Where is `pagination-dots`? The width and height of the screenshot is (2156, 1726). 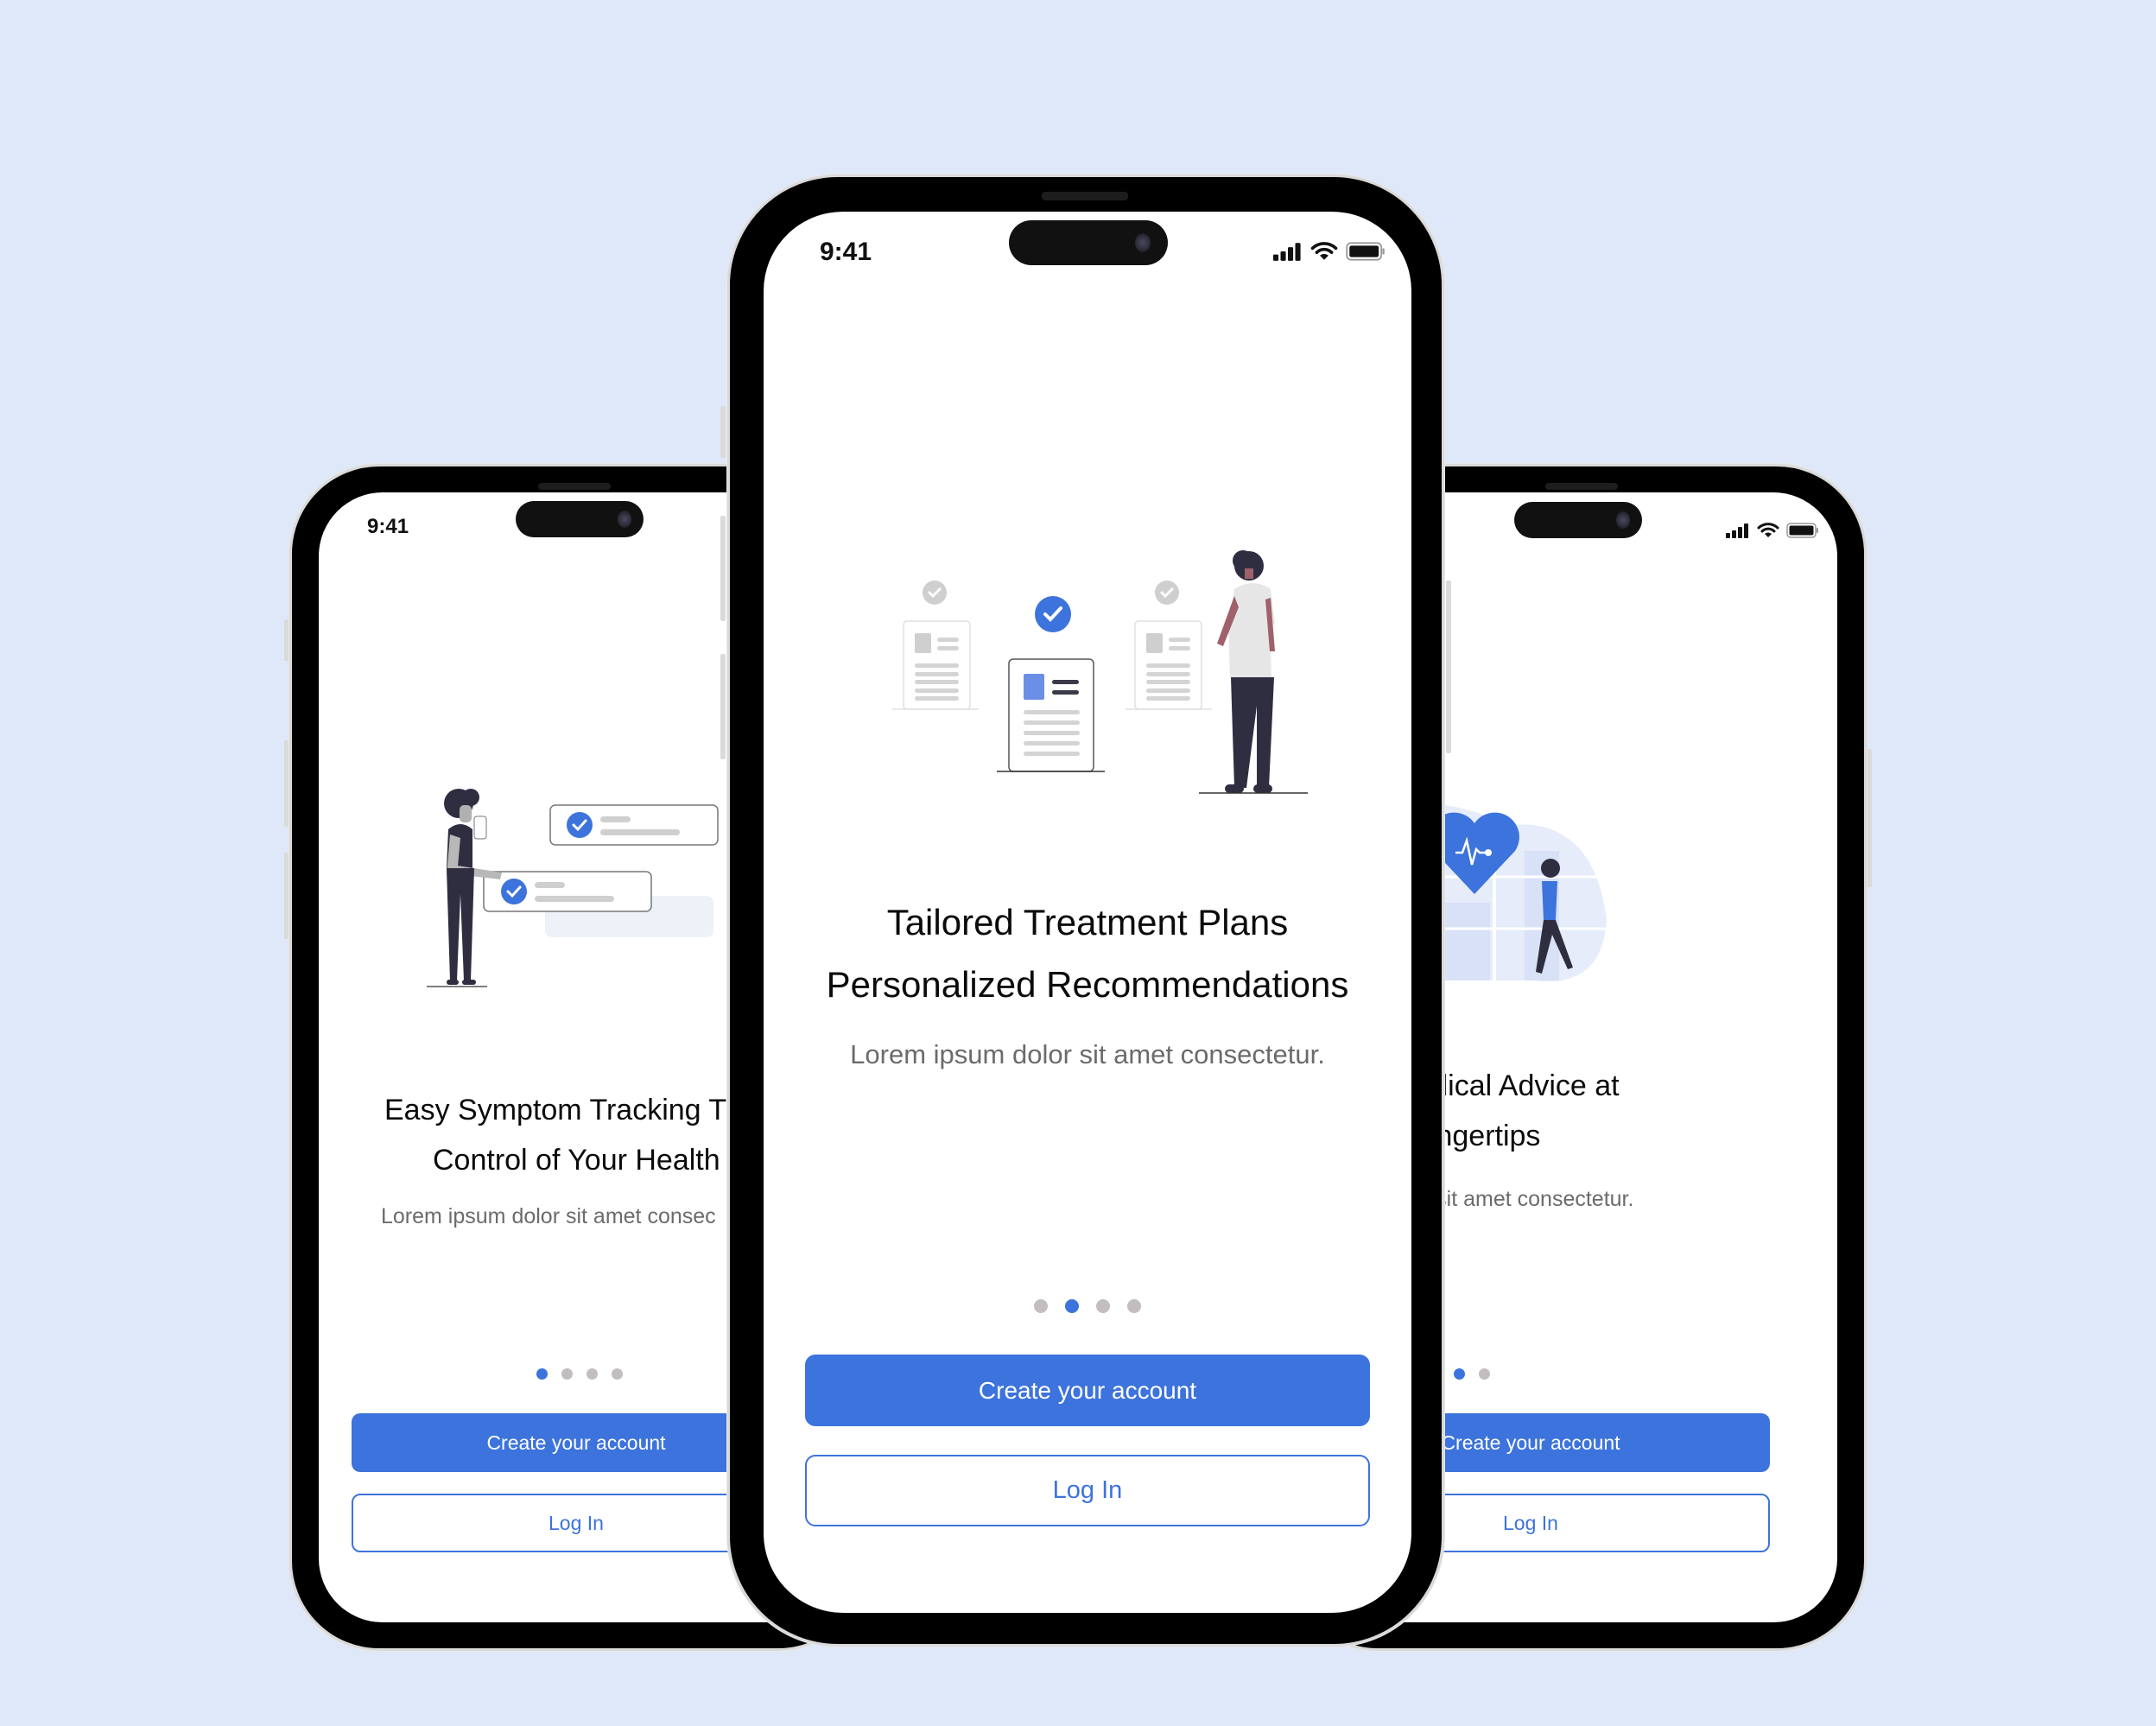
pagination-dots is located at coordinates (1087, 1306).